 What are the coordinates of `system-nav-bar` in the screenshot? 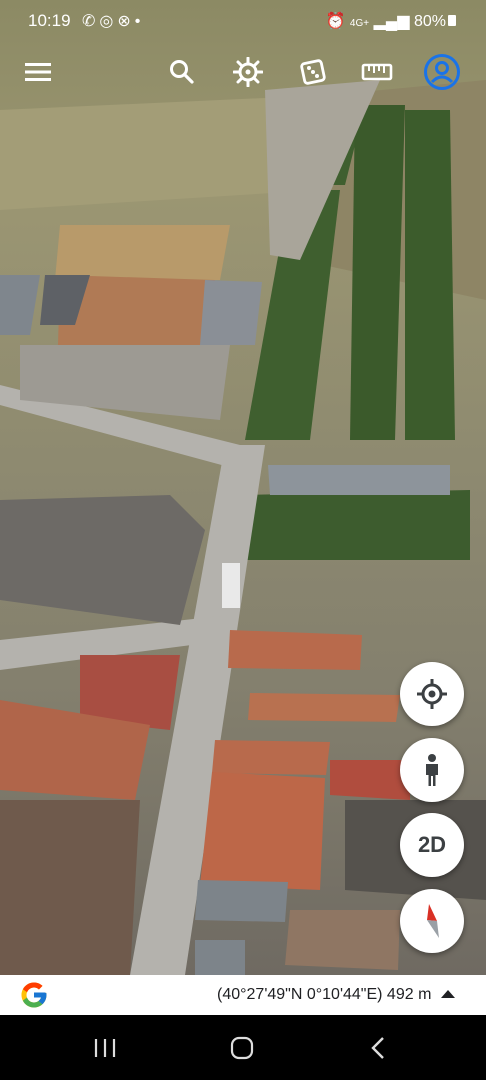 It's located at (243, 1047).